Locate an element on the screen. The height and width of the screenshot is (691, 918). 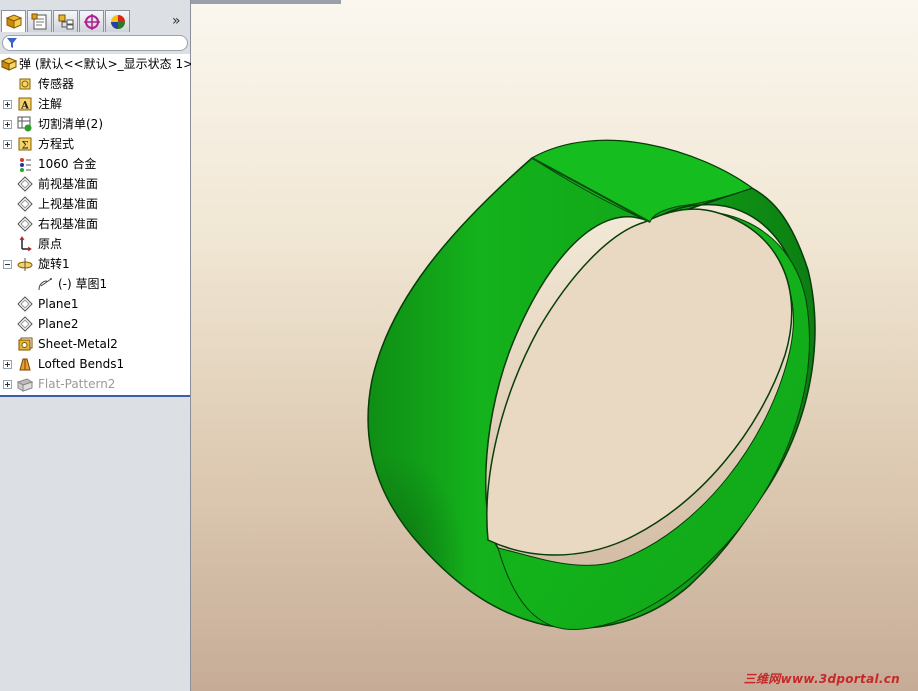
filter-icon is located at coordinates (12, 43).